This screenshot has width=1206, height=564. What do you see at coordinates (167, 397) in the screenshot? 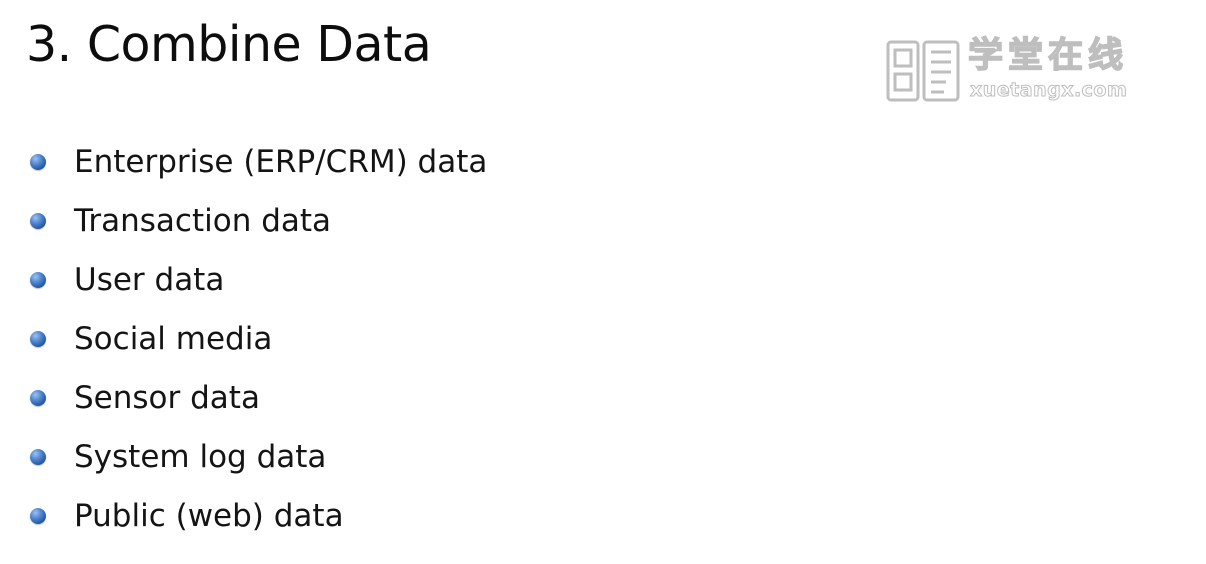
I see `bullet-text: Sensor data` at bounding box center [167, 397].